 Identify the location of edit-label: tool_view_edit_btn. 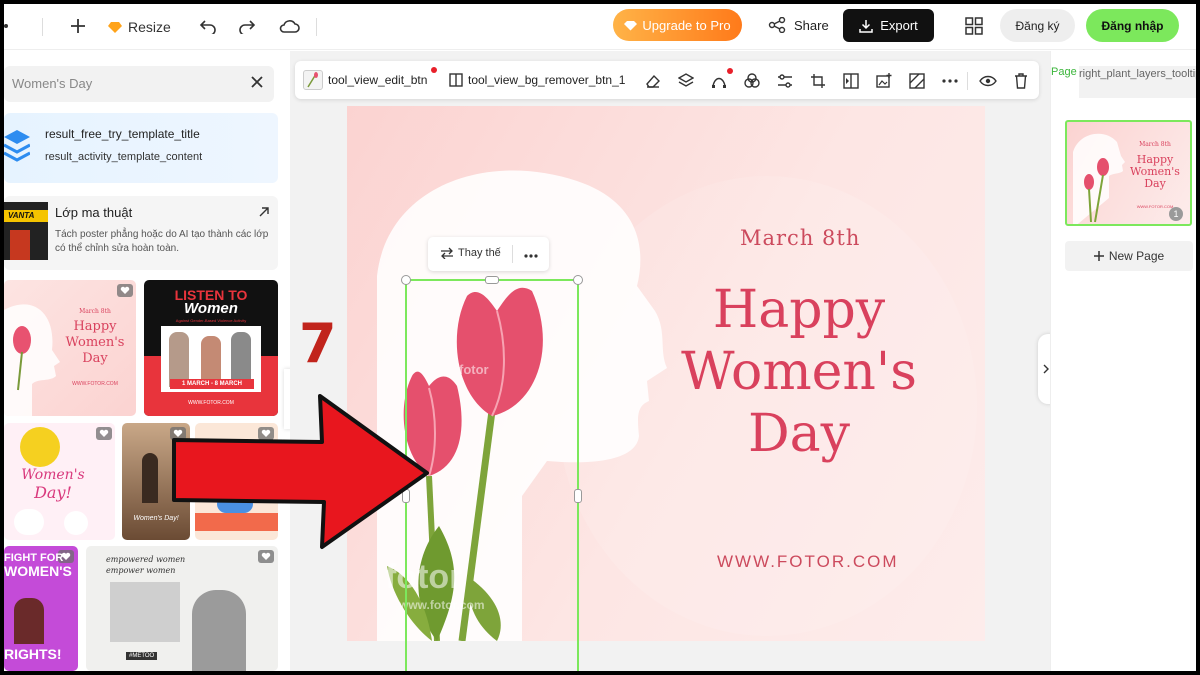
(378, 80).